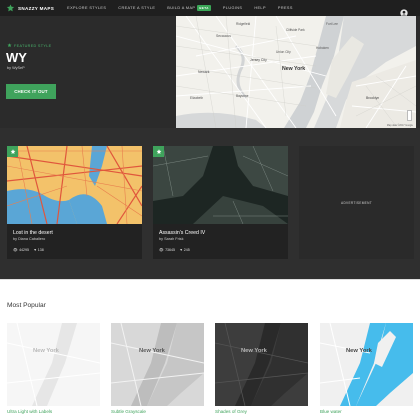  I want to click on style-card-stats: 👁 73645 ♥ 245, so click(174, 250).